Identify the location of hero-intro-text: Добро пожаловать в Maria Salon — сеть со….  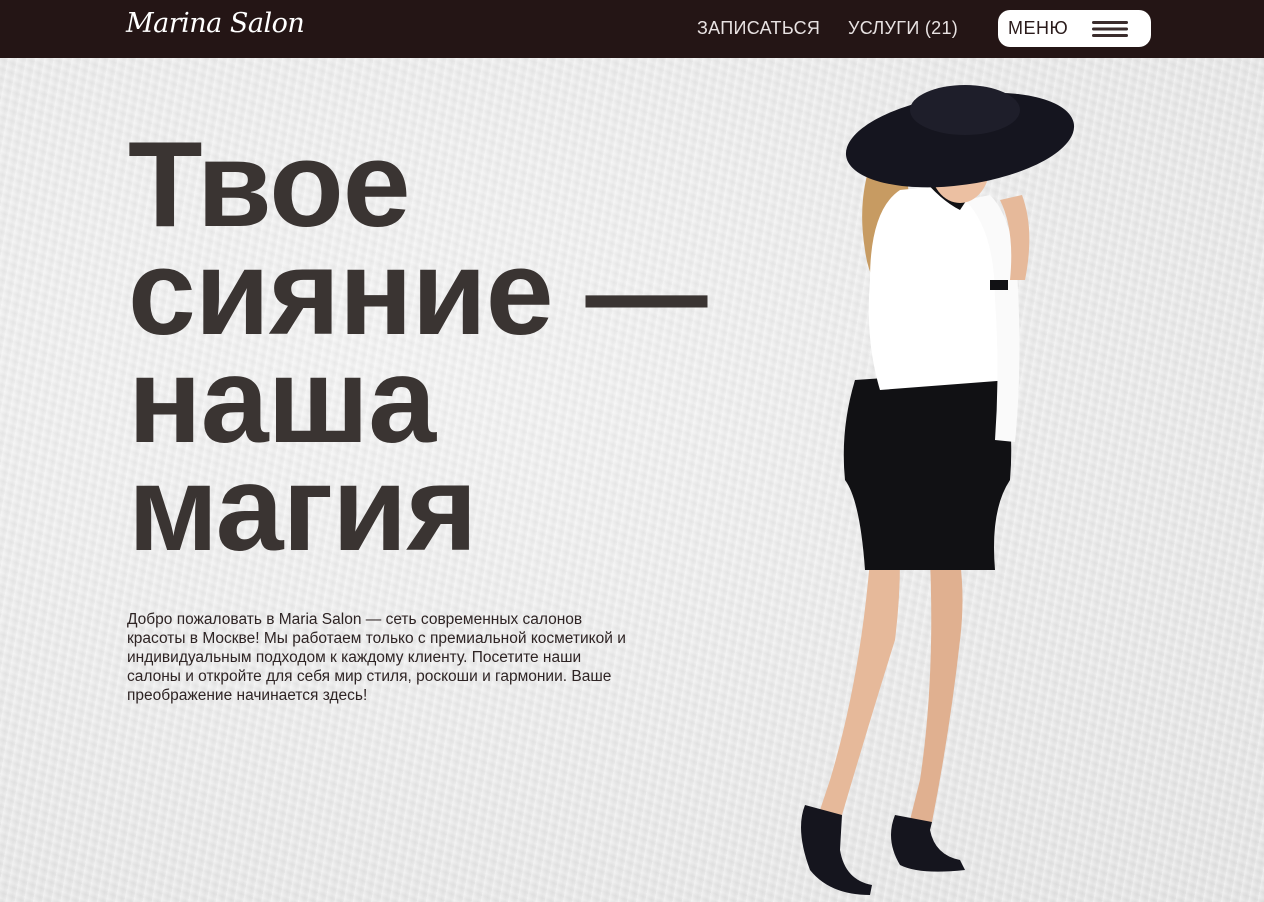
(376, 657).